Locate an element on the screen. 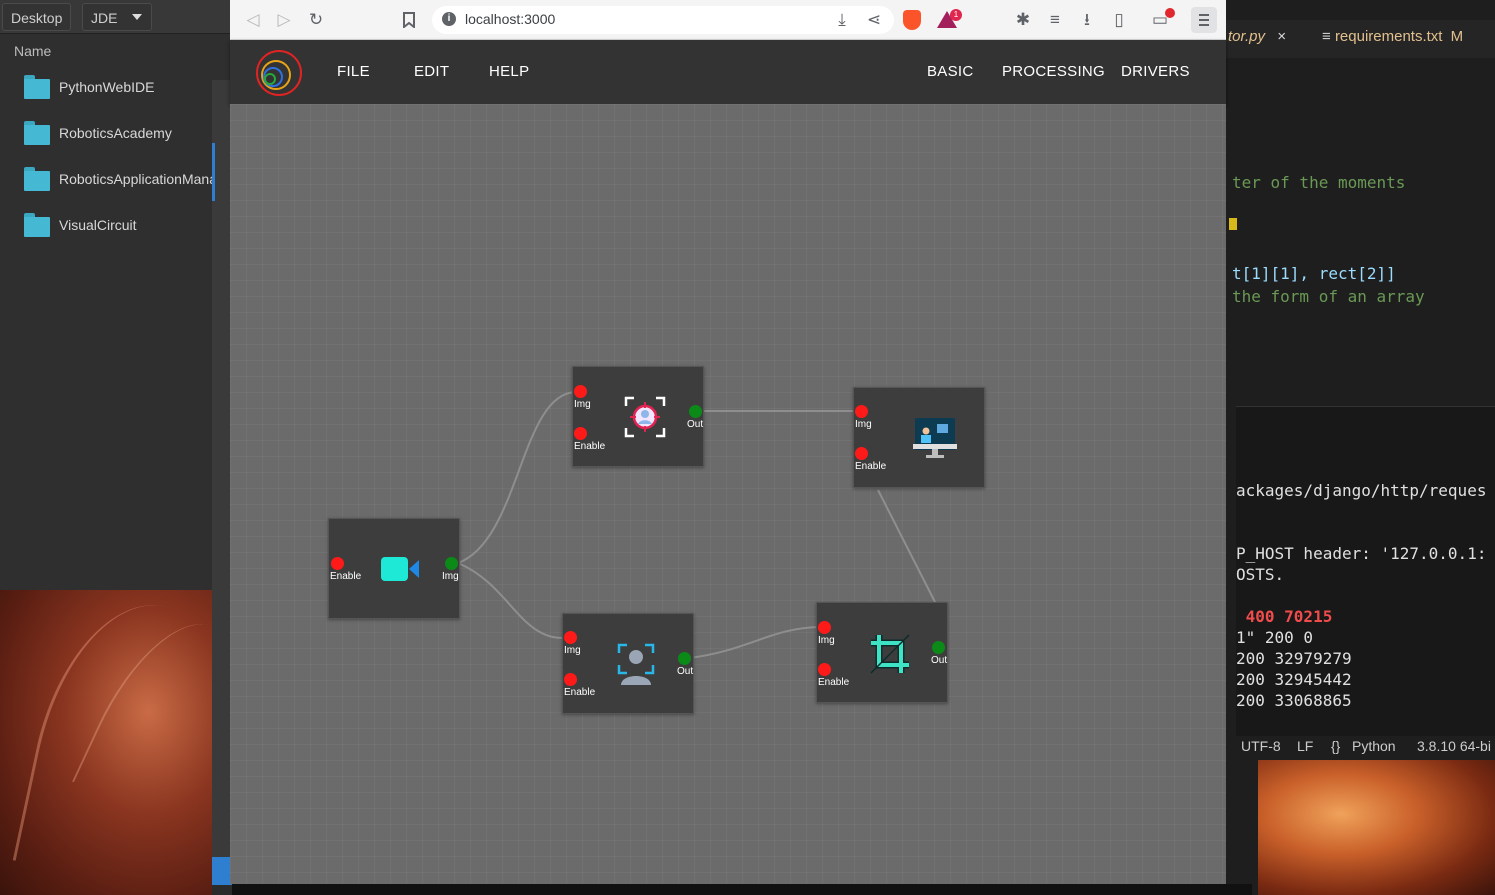 The width and height of the screenshot is (1495, 895). person-detector-block: Img Enable Out is located at coordinates (628, 663).